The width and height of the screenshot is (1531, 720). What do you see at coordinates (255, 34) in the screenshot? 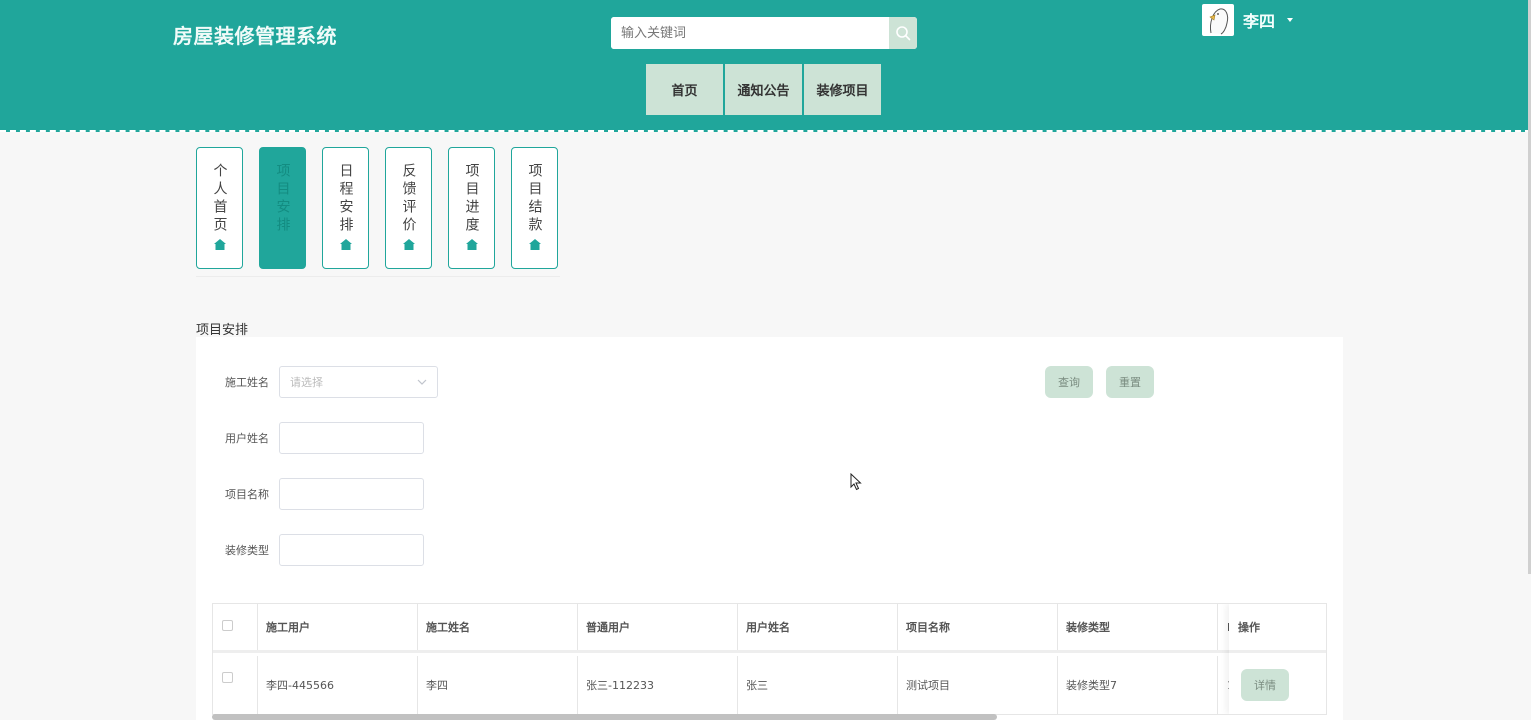
I see `app-logo-title: 房屋装修管理系统` at bounding box center [255, 34].